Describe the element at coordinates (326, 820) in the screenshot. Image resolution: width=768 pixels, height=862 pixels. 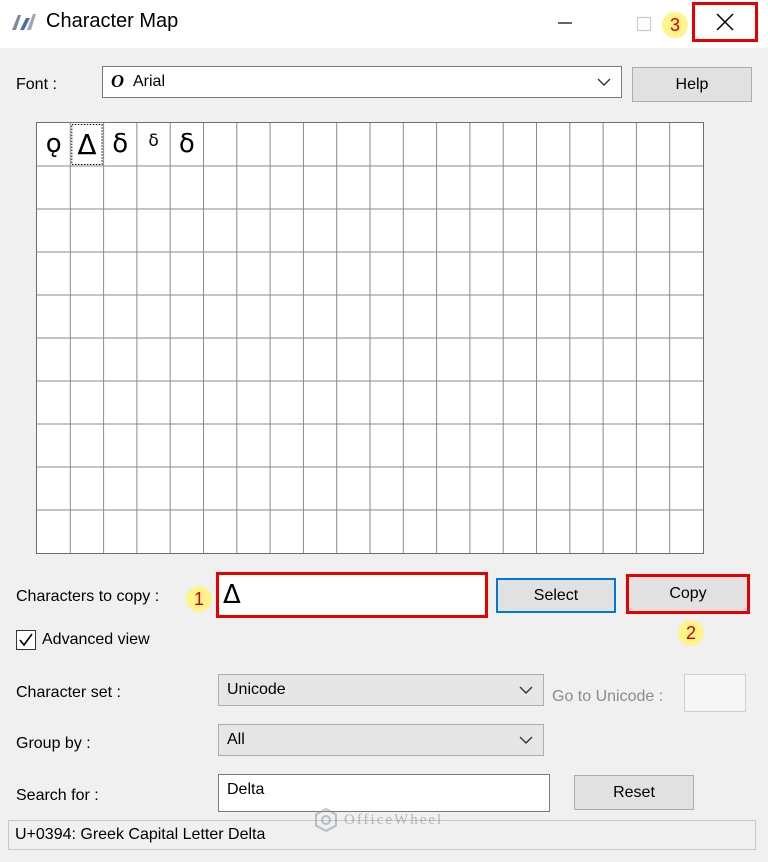
I see `officewheel-logo-icon` at that location.